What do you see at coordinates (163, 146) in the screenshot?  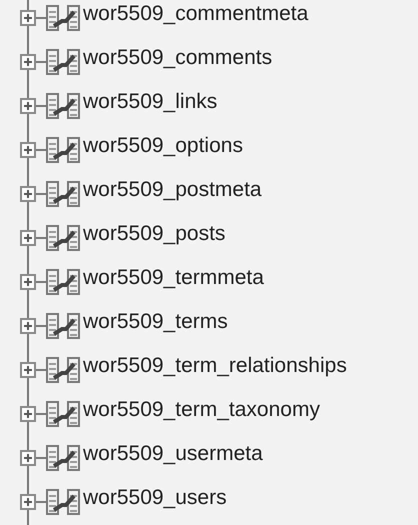 I see `table-name: wor5509_options` at bounding box center [163, 146].